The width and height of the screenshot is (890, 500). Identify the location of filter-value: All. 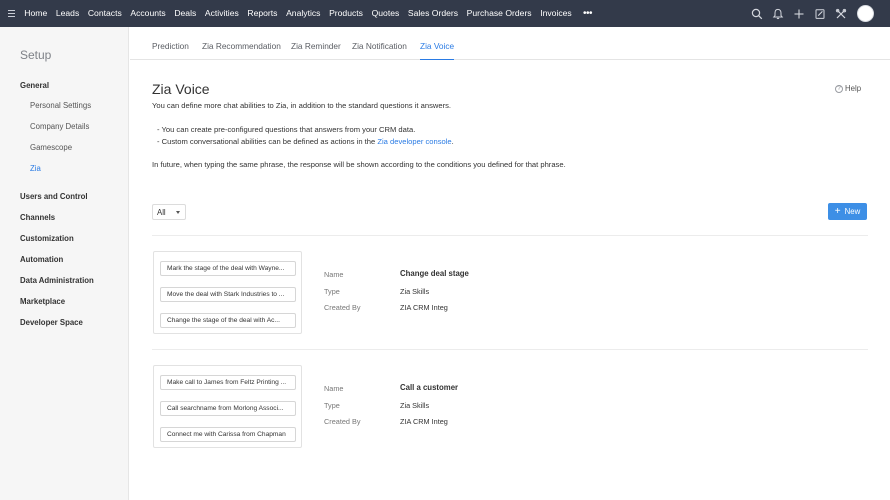
(161, 212).